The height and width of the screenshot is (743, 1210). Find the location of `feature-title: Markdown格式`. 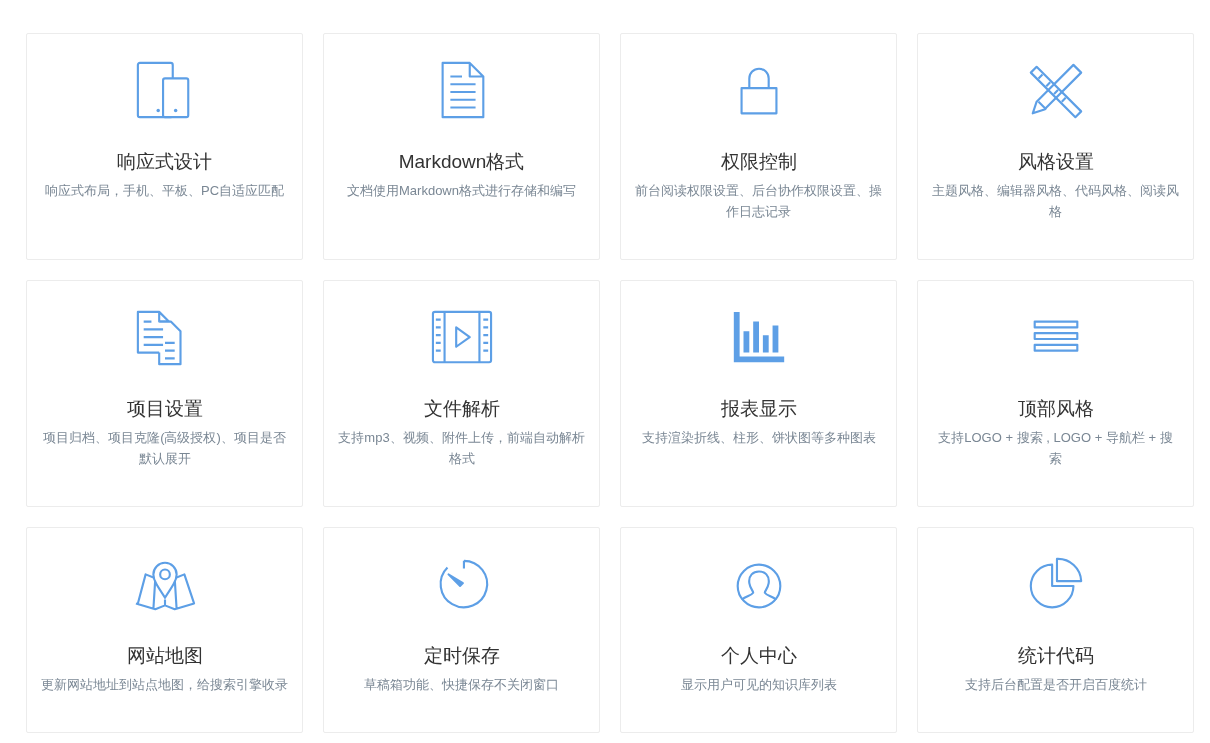

feature-title: Markdown格式 is located at coordinates (461, 162).